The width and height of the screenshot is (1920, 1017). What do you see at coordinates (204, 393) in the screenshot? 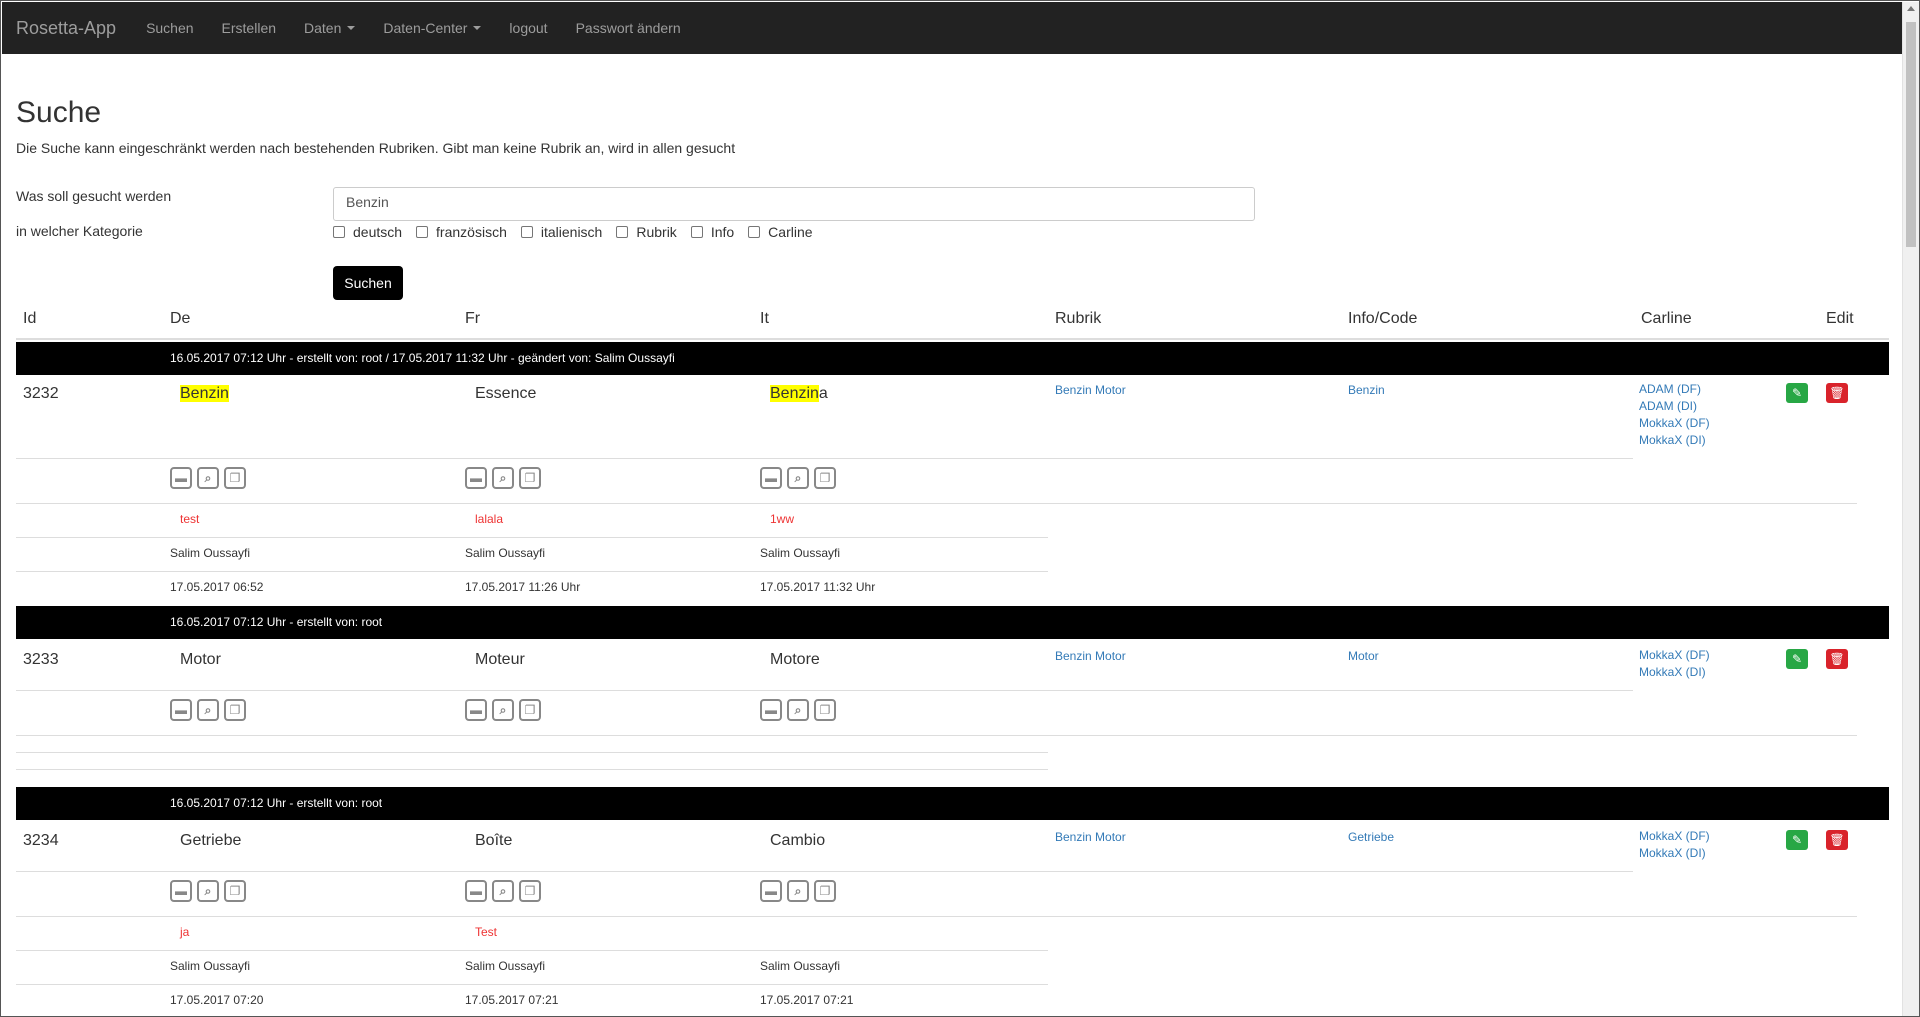
I see `highlight: Benzin` at bounding box center [204, 393].